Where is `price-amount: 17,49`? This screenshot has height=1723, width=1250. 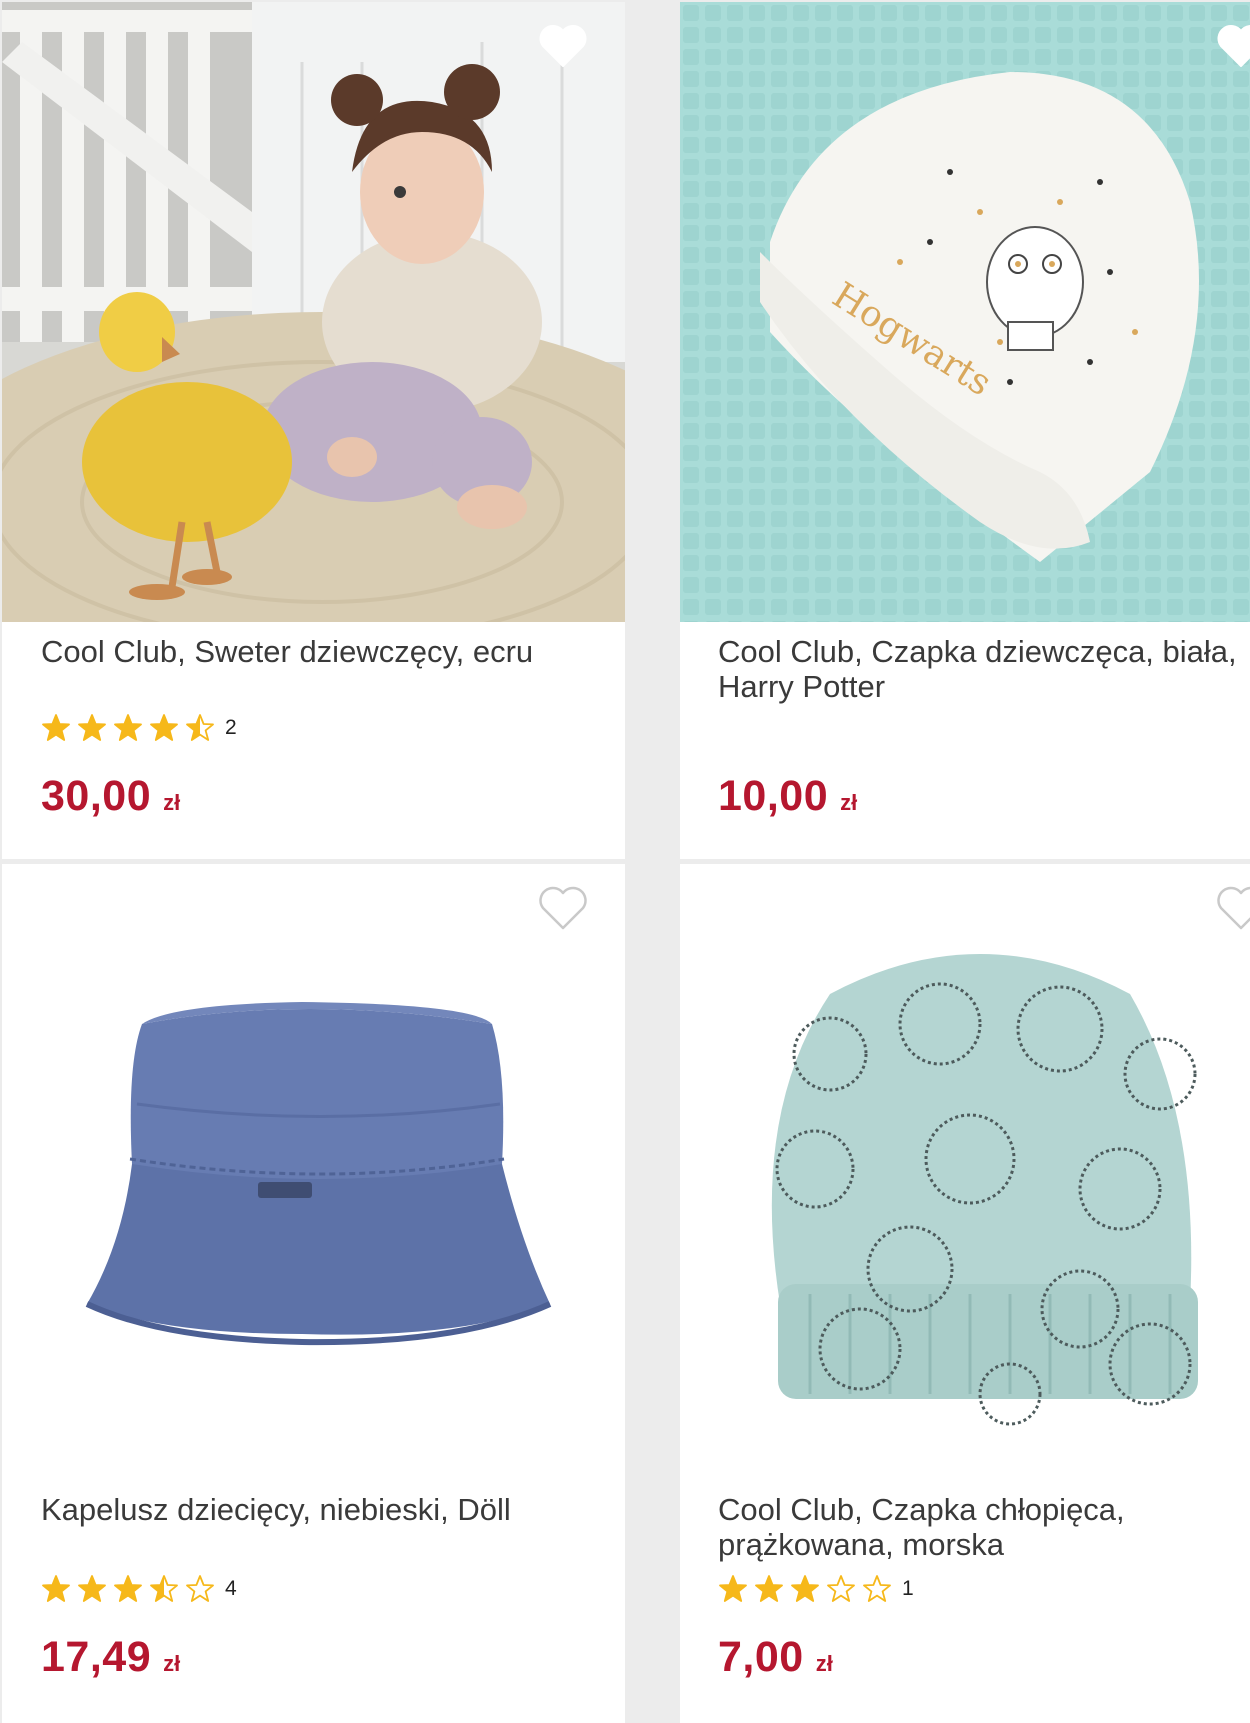 price-amount: 17,49 is located at coordinates (96, 1657).